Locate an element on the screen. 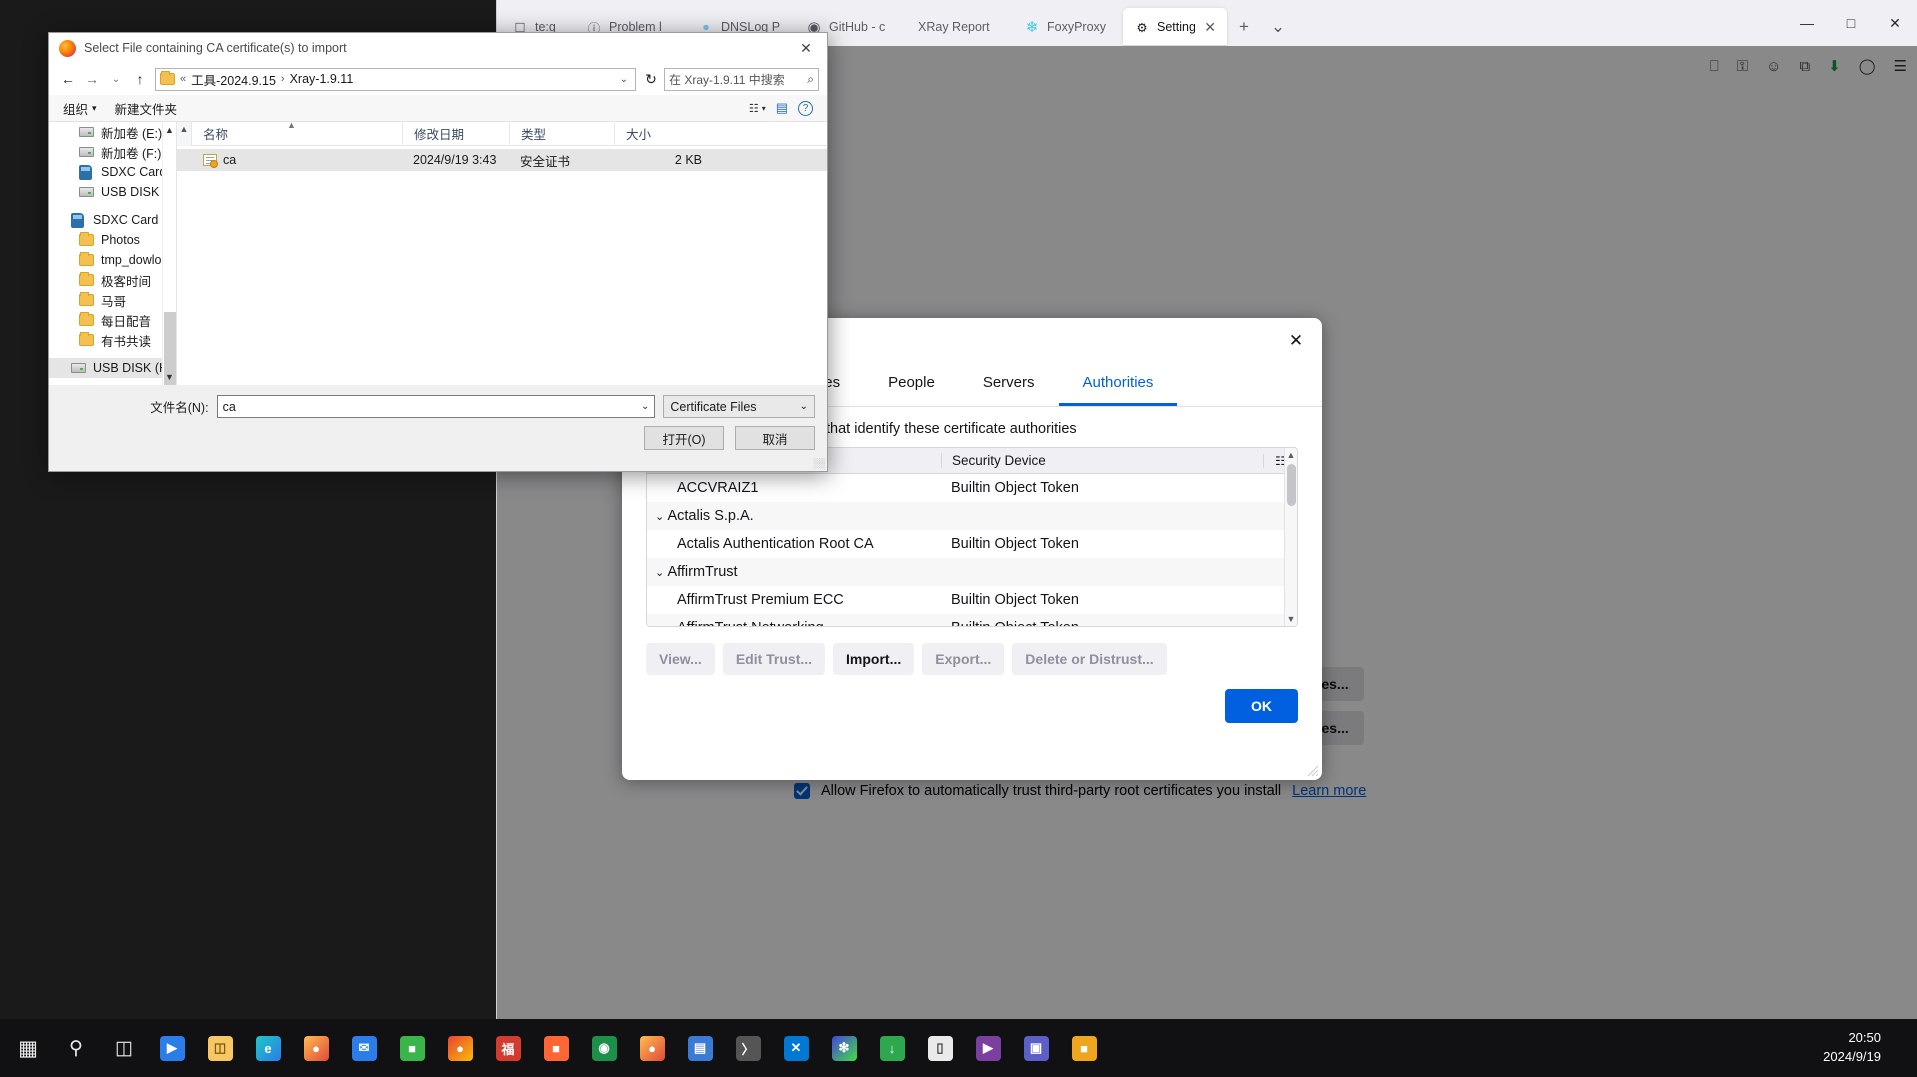 Image resolution: width=1917 pixels, height=1077 pixels. task-view-icon: ◫ is located at coordinates (124, 1048).